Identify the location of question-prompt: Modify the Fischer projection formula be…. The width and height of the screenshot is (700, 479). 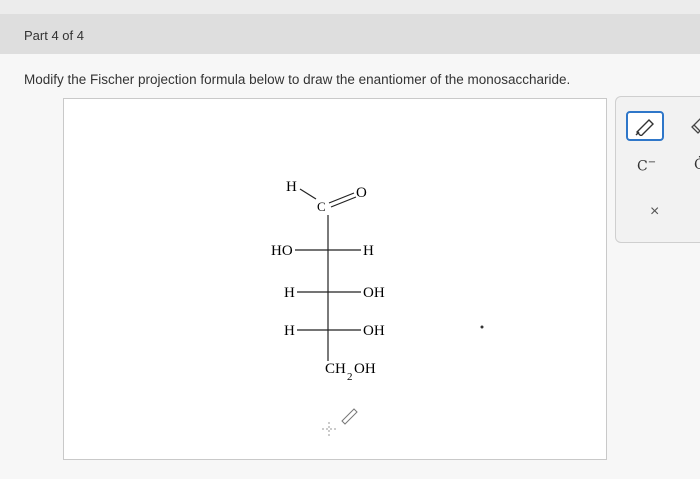
(297, 79).